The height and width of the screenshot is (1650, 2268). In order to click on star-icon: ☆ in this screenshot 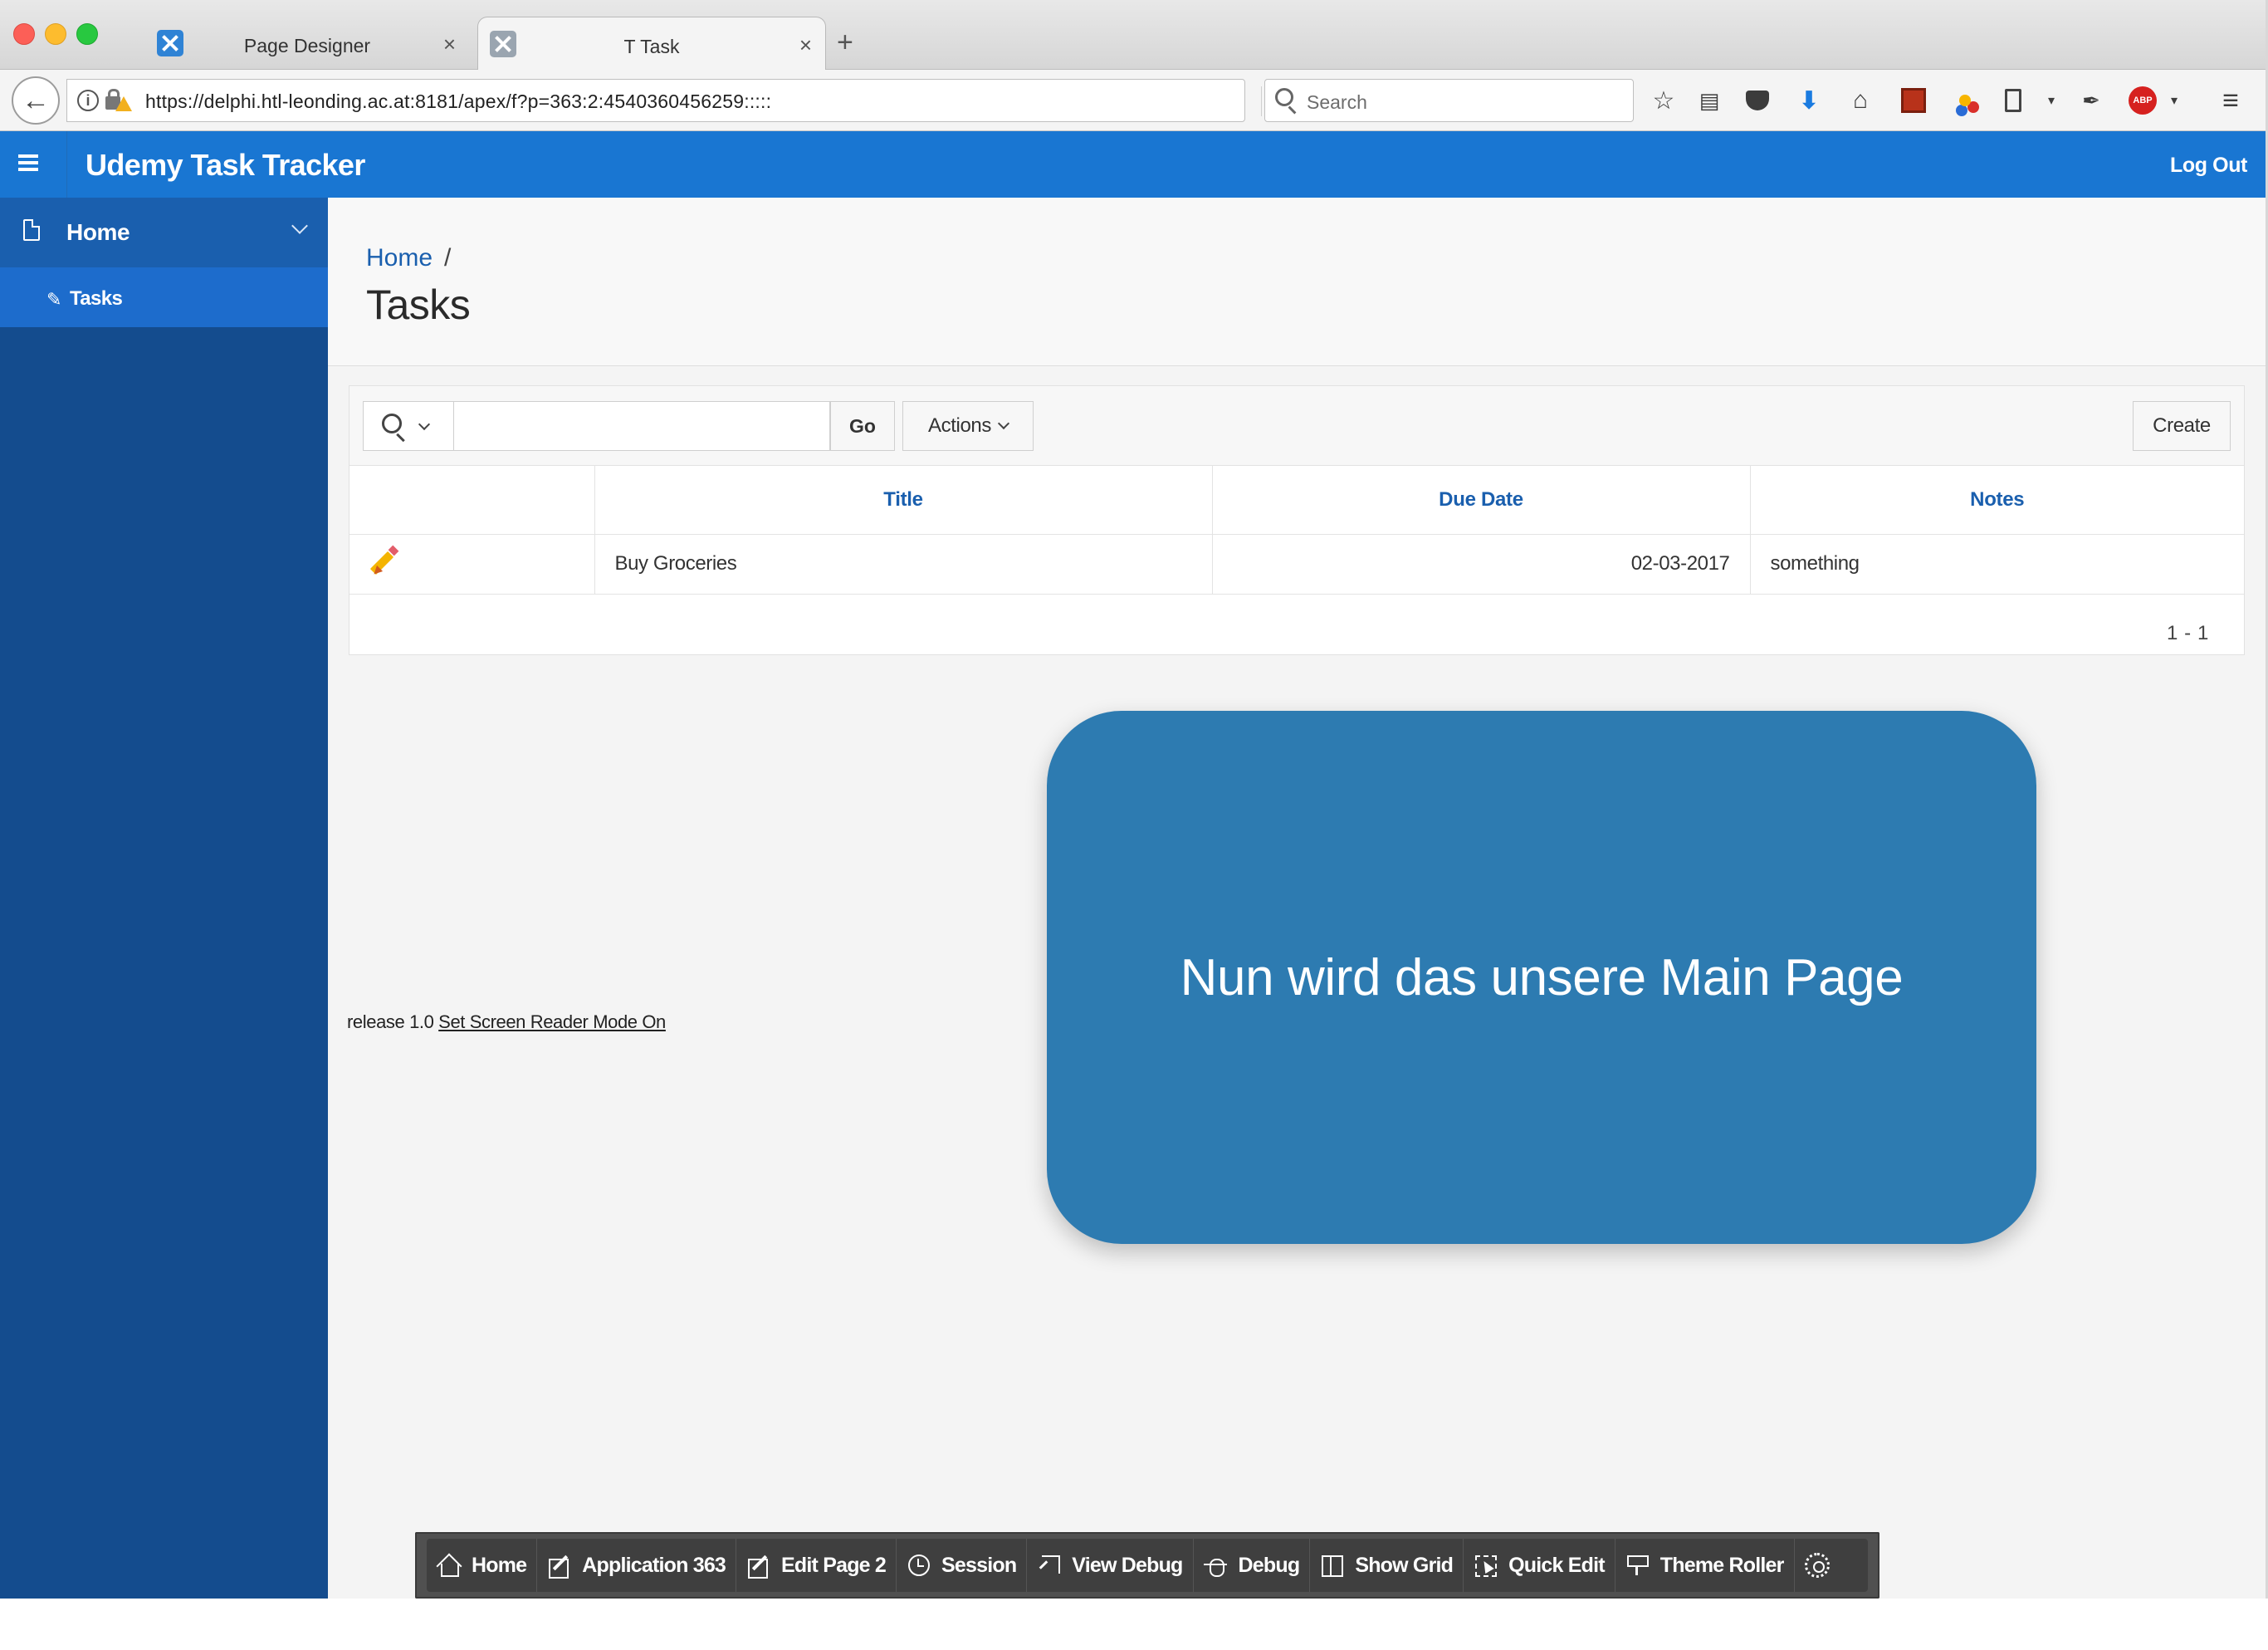, I will do `click(1663, 101)`.